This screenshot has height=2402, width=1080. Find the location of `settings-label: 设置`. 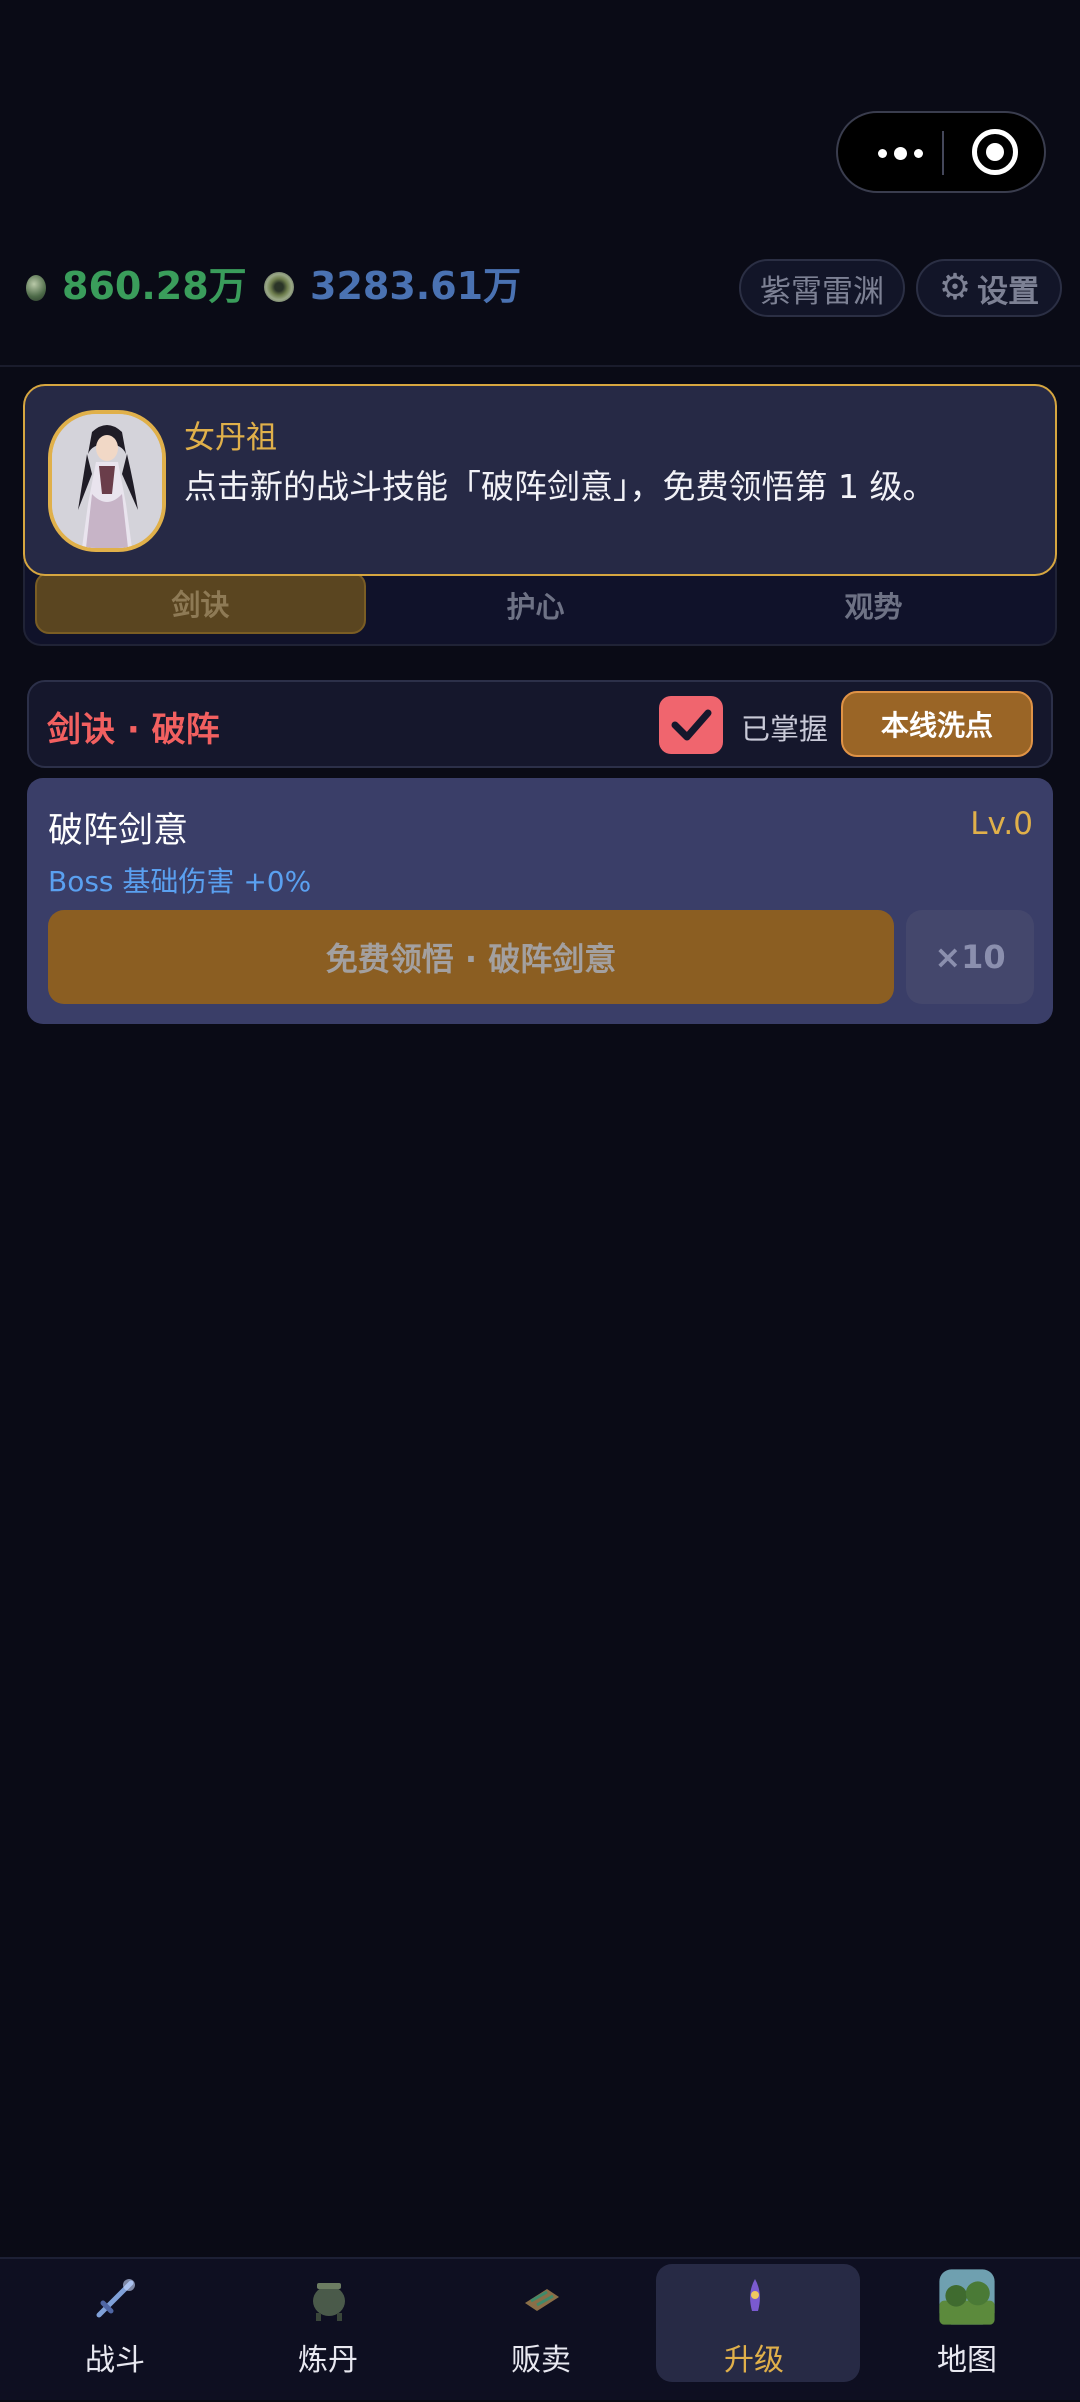

settings-label: 设置 is located at coordinates (1008, 291).